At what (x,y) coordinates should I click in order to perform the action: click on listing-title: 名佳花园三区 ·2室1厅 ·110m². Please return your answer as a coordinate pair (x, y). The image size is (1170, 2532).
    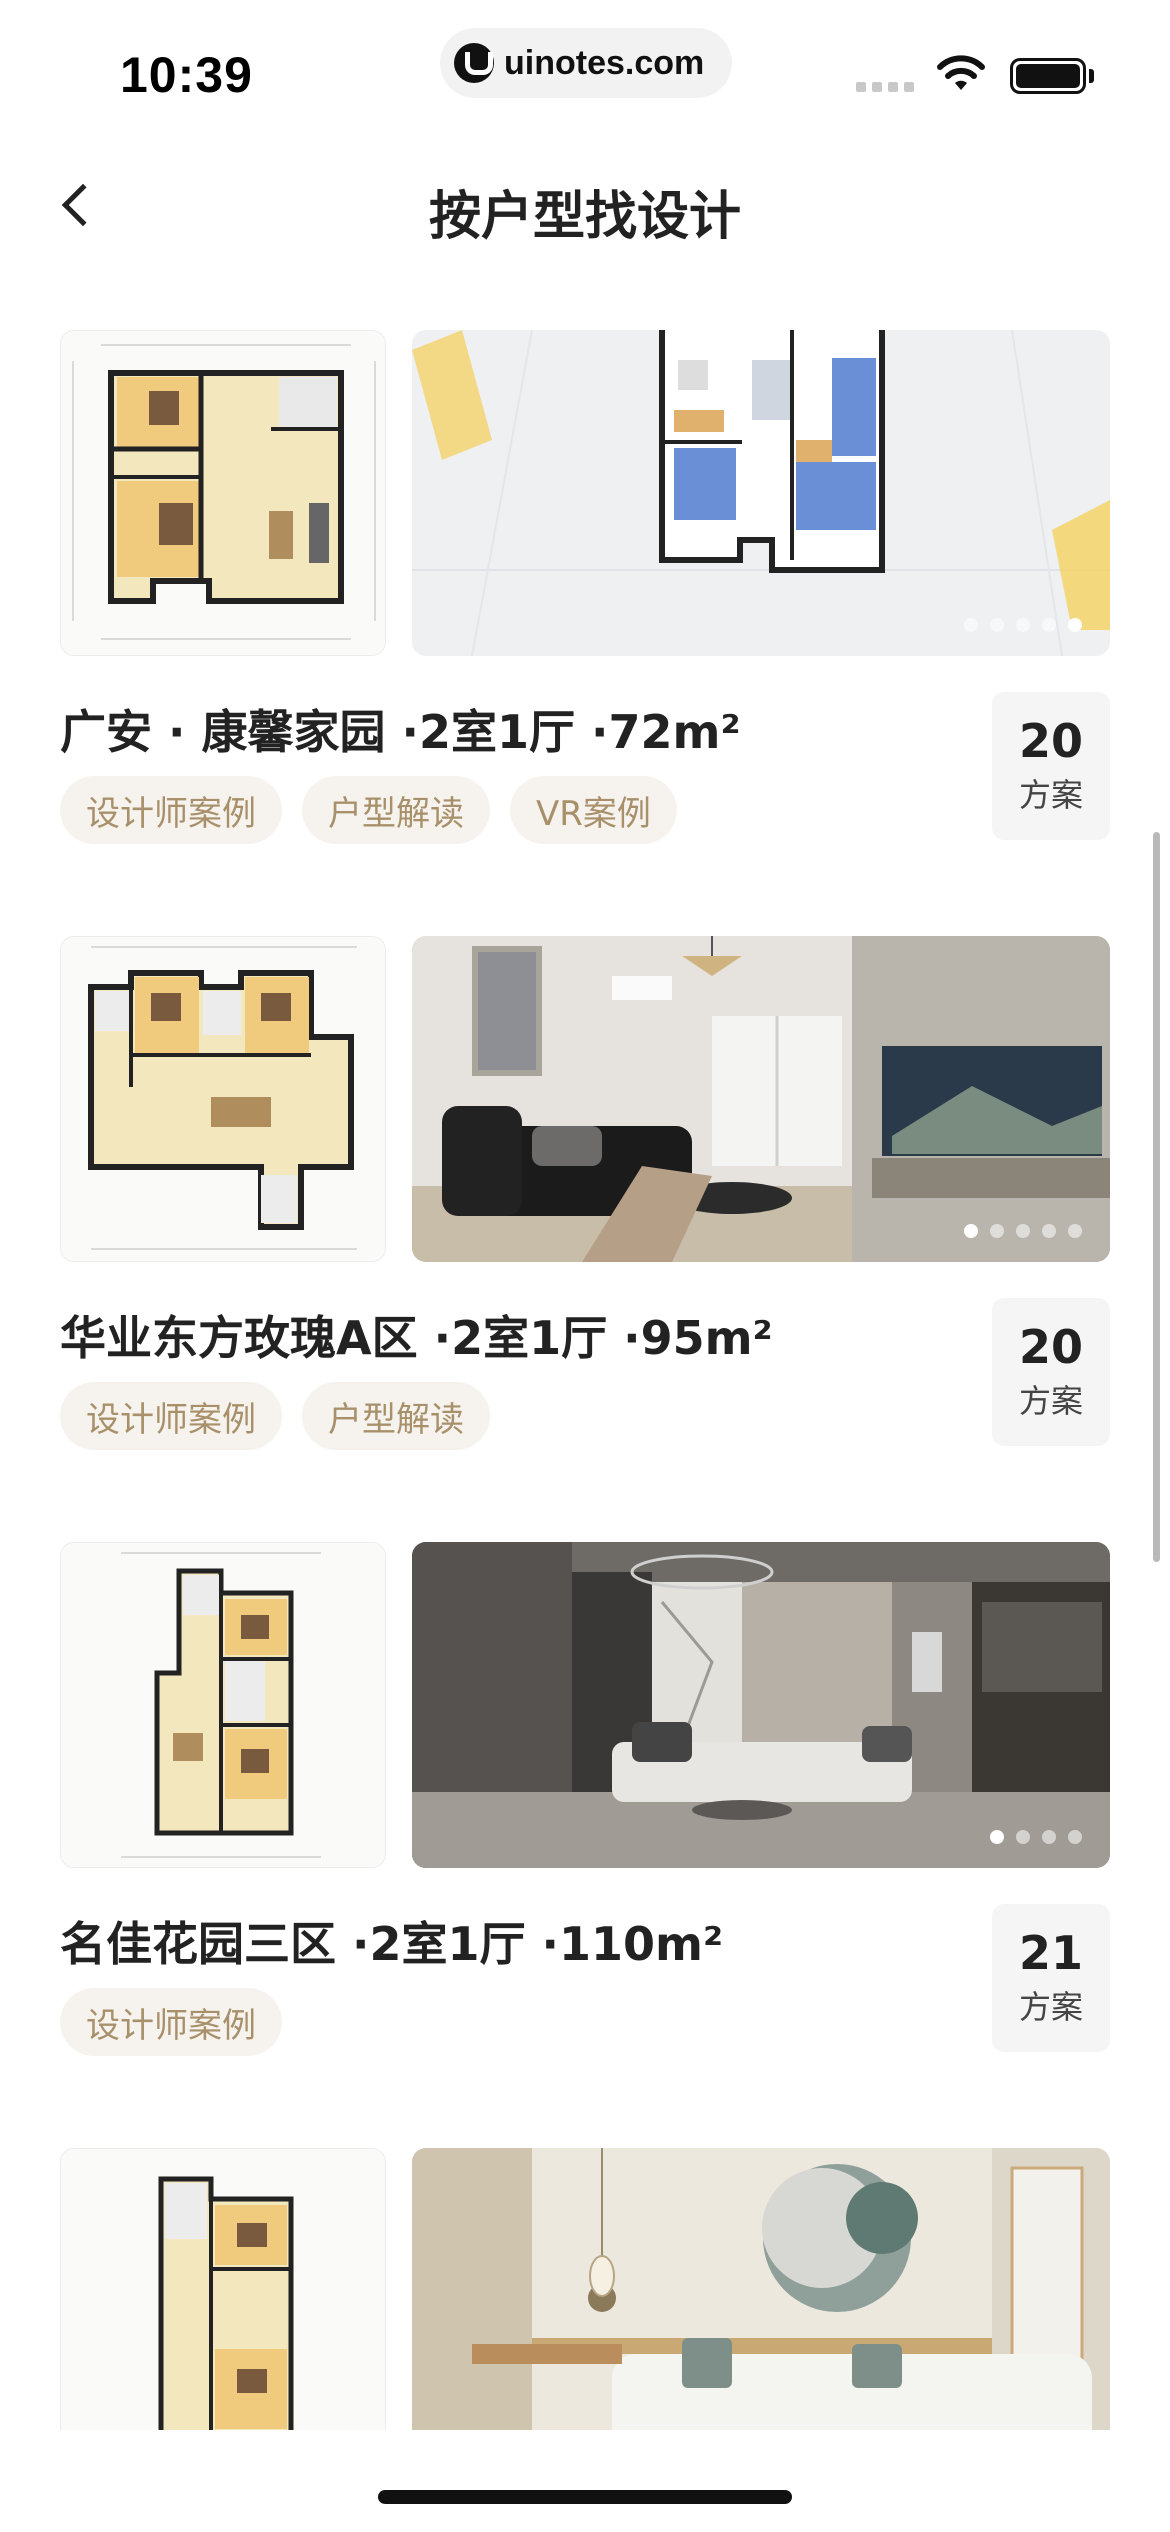
    Looking at the image, I should click on (391, 1941).